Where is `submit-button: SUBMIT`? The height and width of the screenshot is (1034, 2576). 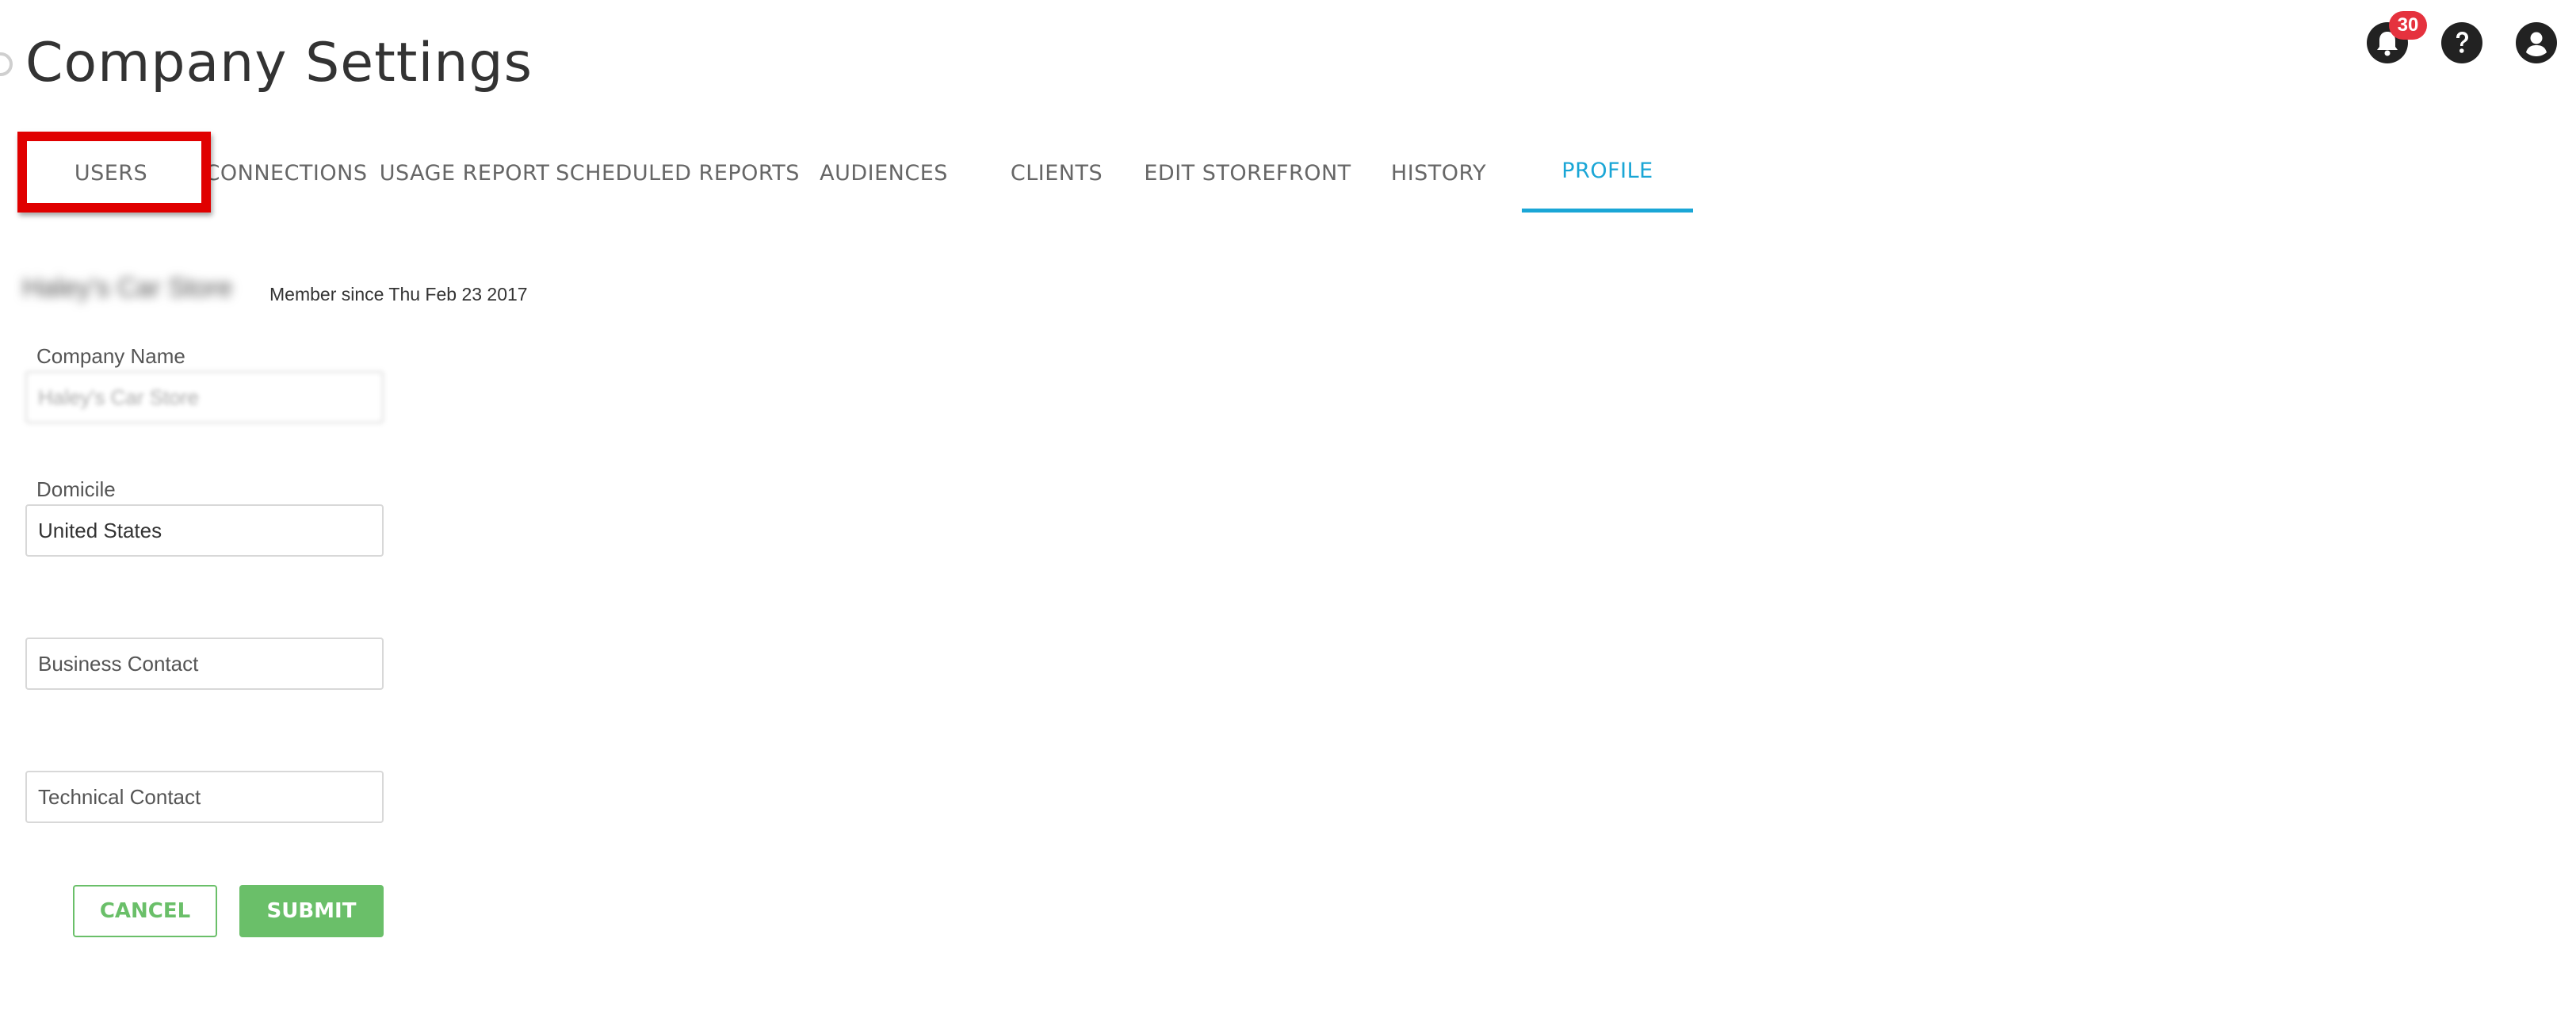 submit-button: SUBMIT is located at coordinates (311, 911).